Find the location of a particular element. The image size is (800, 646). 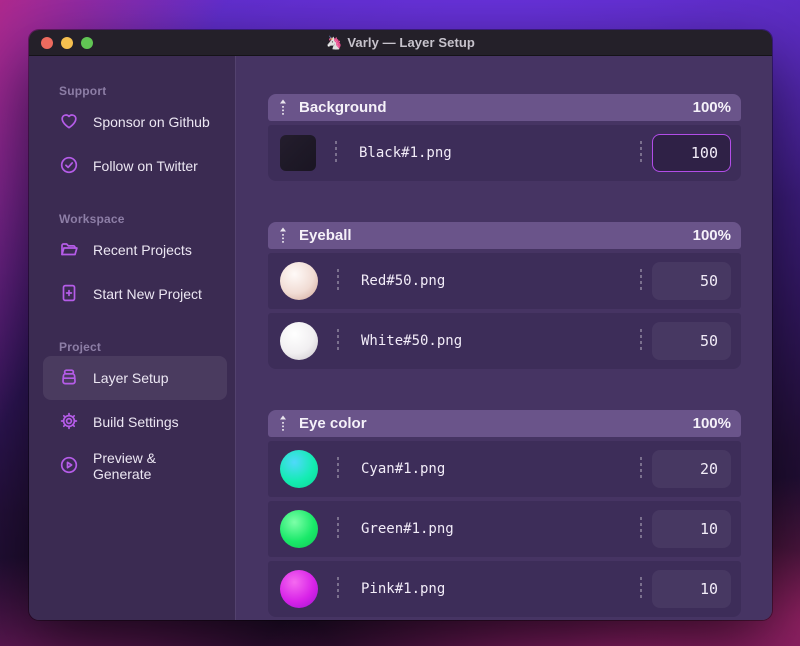

sidebar-item-build-settings: Build Settings is located at coordinates (135, 422).